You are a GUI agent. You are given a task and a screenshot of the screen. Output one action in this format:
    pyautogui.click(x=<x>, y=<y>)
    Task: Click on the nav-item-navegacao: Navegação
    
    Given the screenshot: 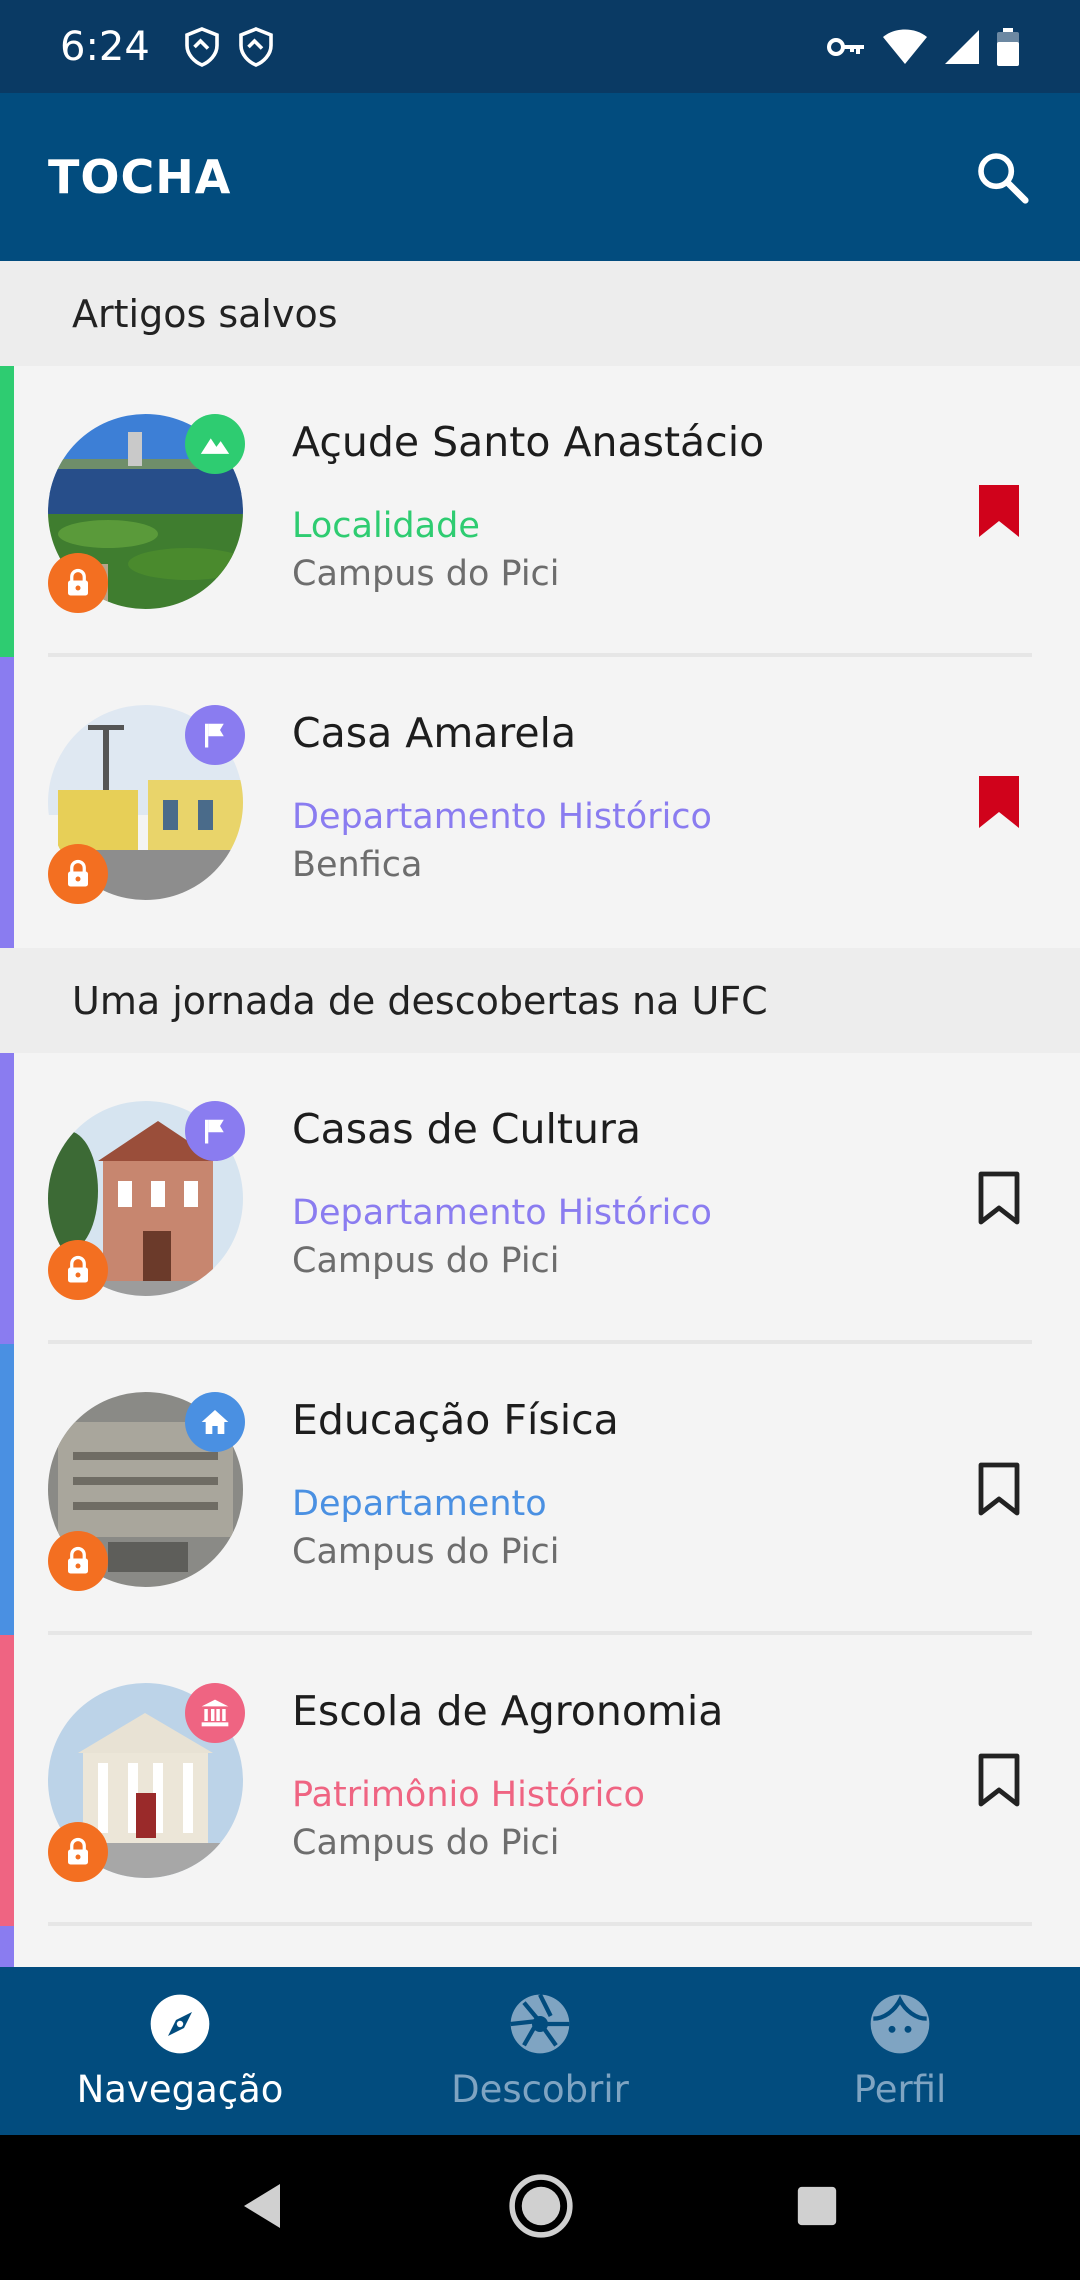 What is the action you would take?
    pyautogui.click(x=180, y=2051)
    